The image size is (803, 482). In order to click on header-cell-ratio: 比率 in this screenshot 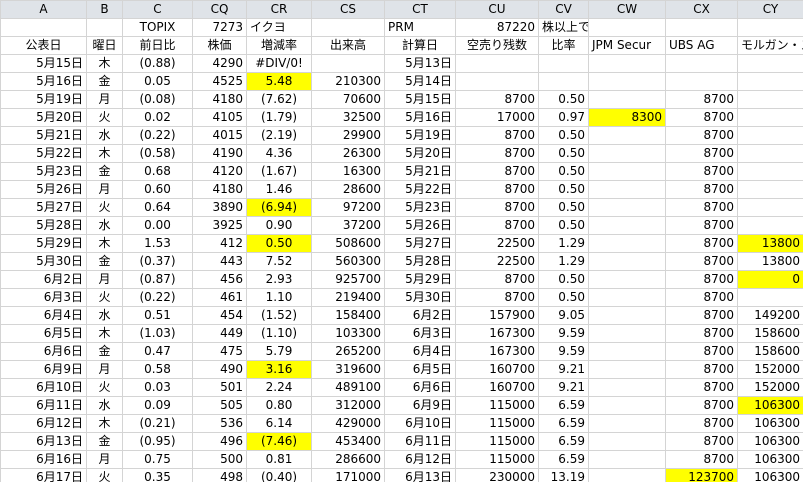, I will do `click(563, 45)`.